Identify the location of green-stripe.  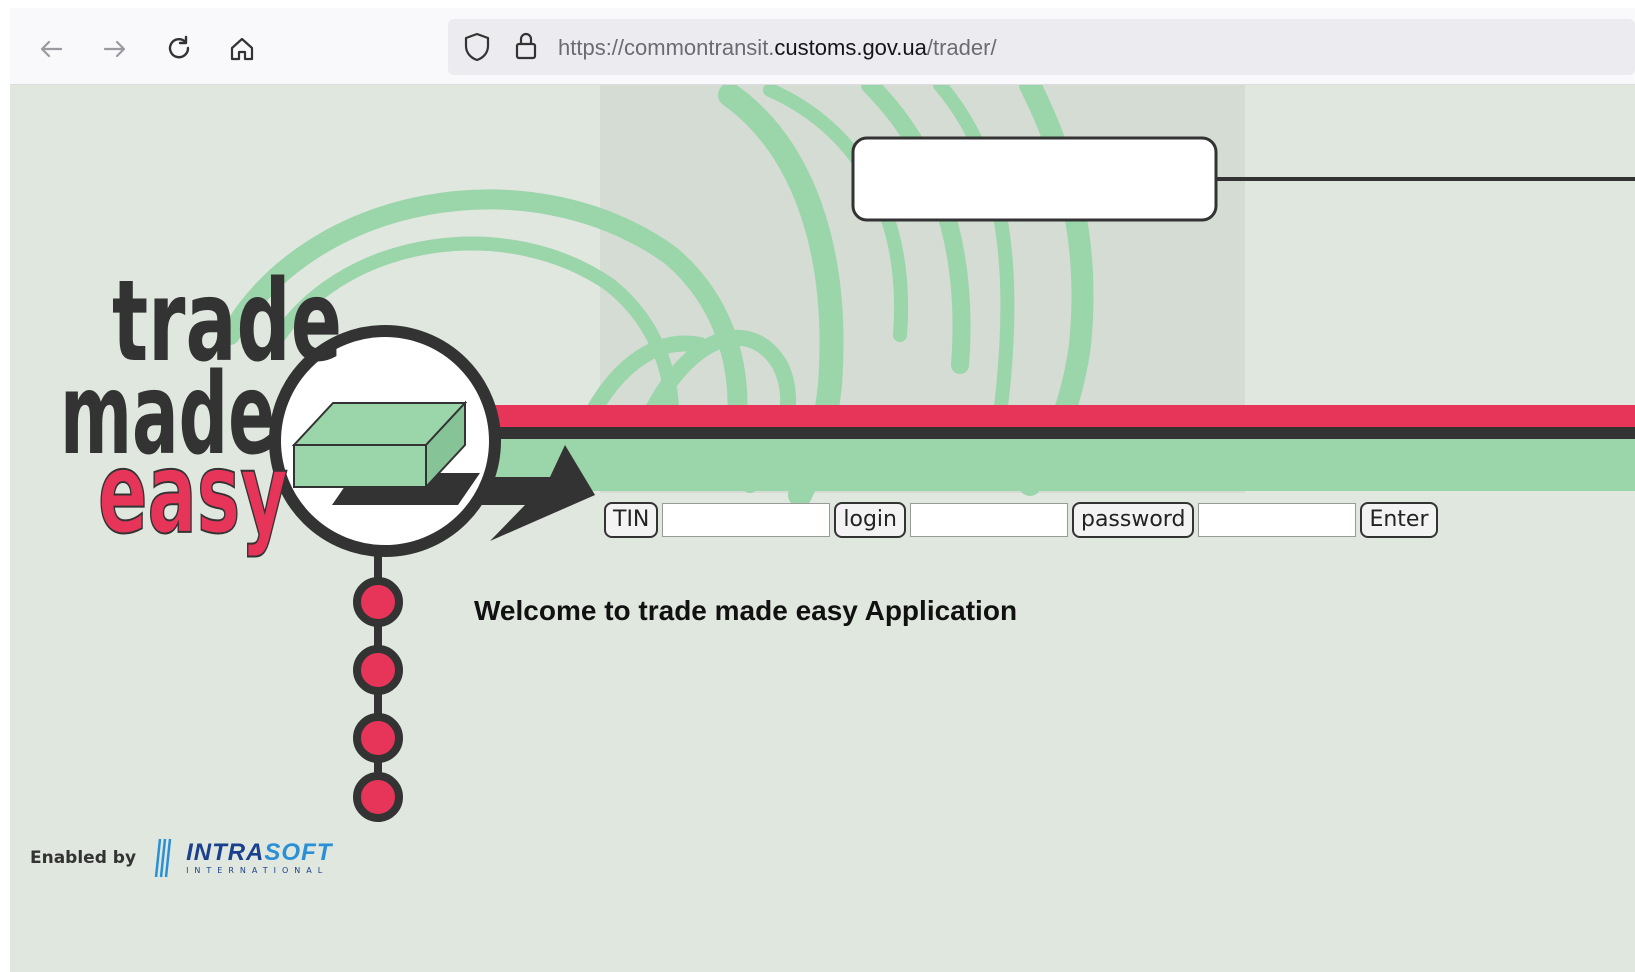
(1062, 465).